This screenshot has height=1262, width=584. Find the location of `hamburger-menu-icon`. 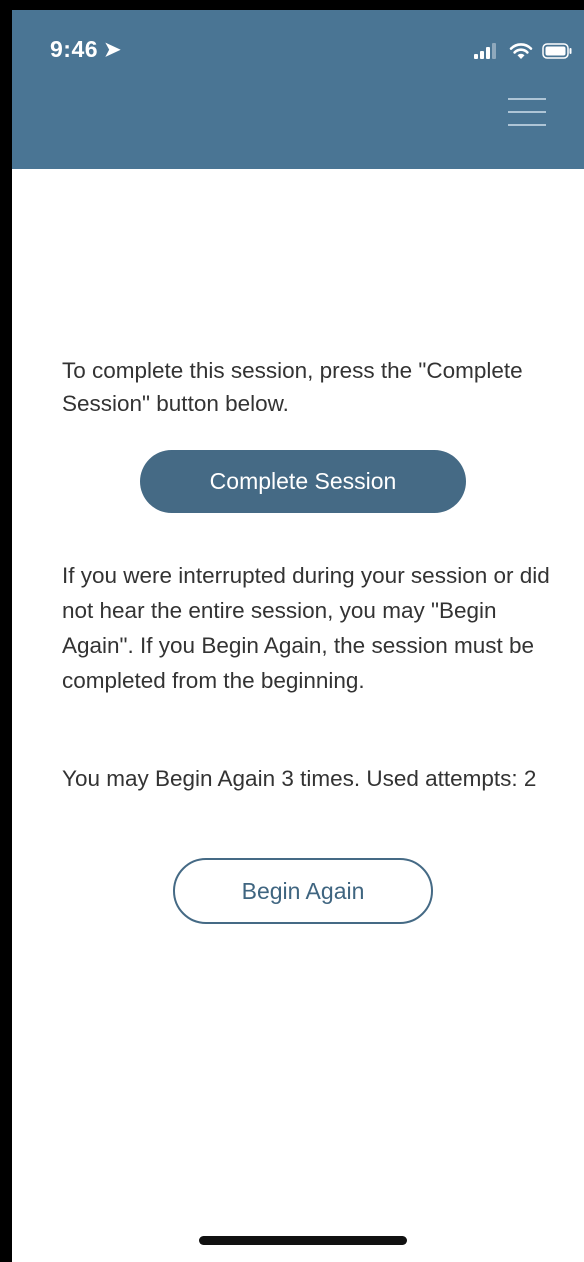

hamburger-menu-icon is located at coordinates (527, 112).